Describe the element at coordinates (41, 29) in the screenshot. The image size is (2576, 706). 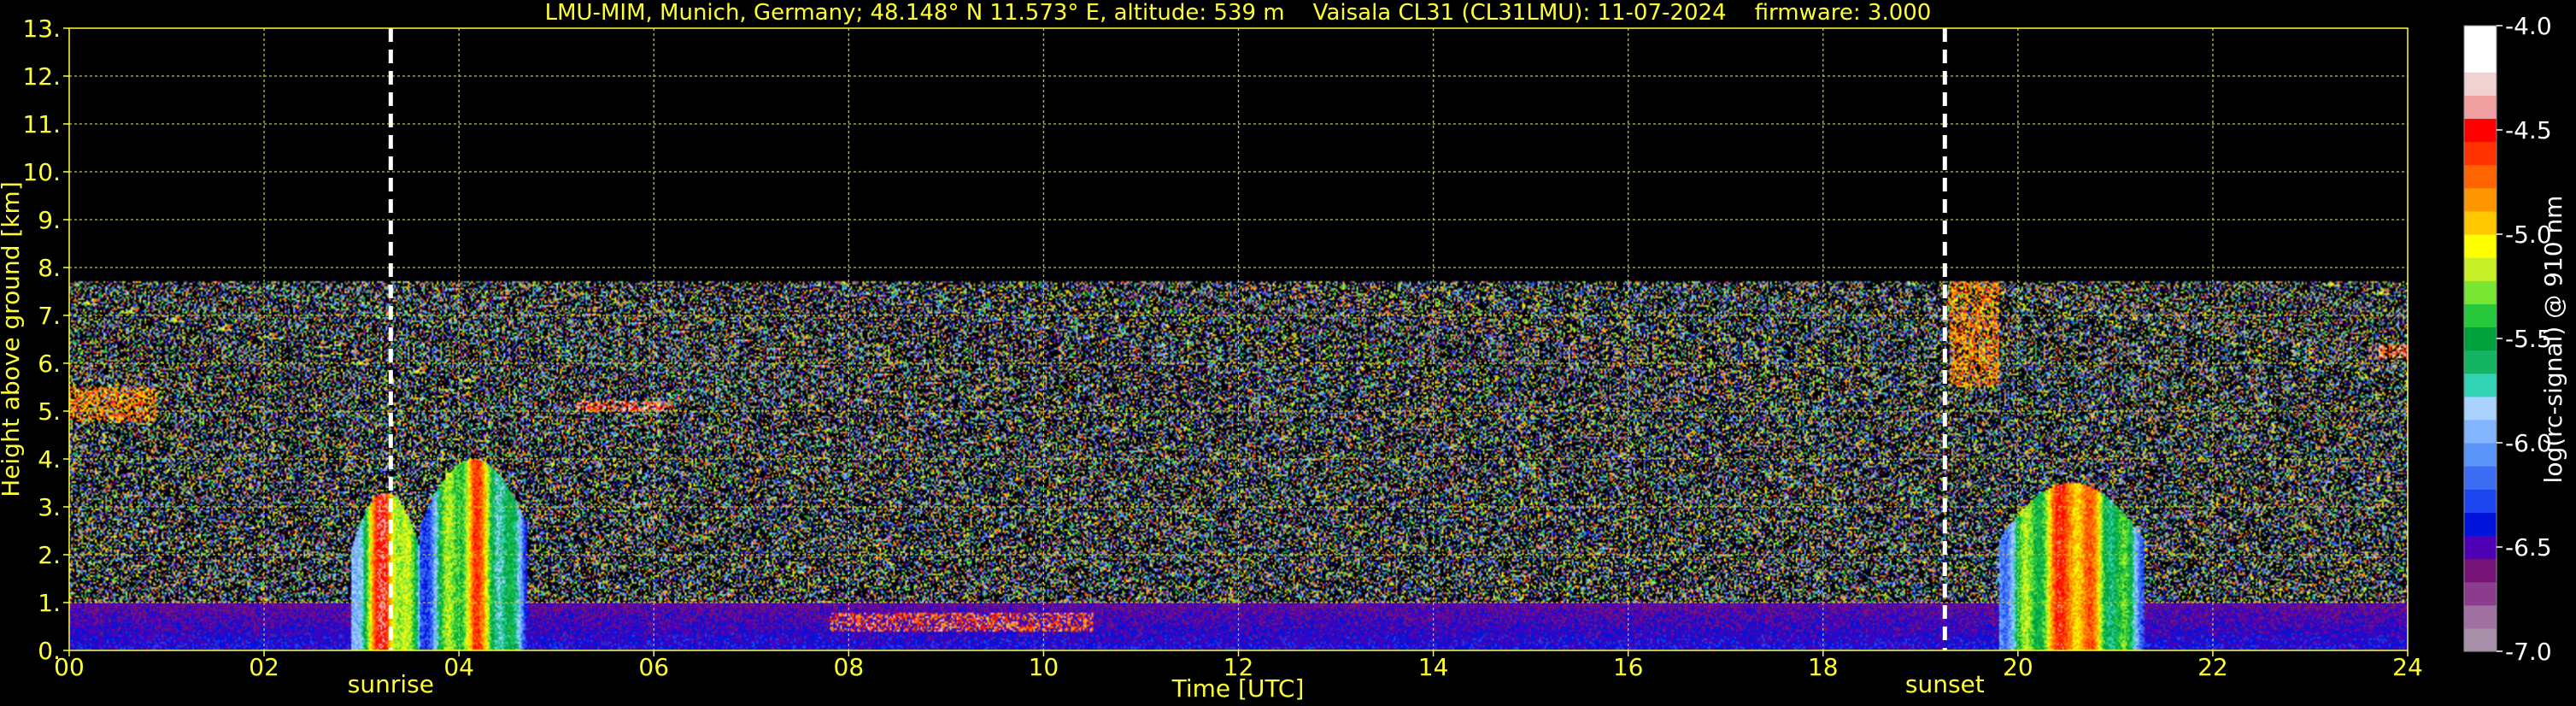
I see `y-tick-label: 13.` at that location.